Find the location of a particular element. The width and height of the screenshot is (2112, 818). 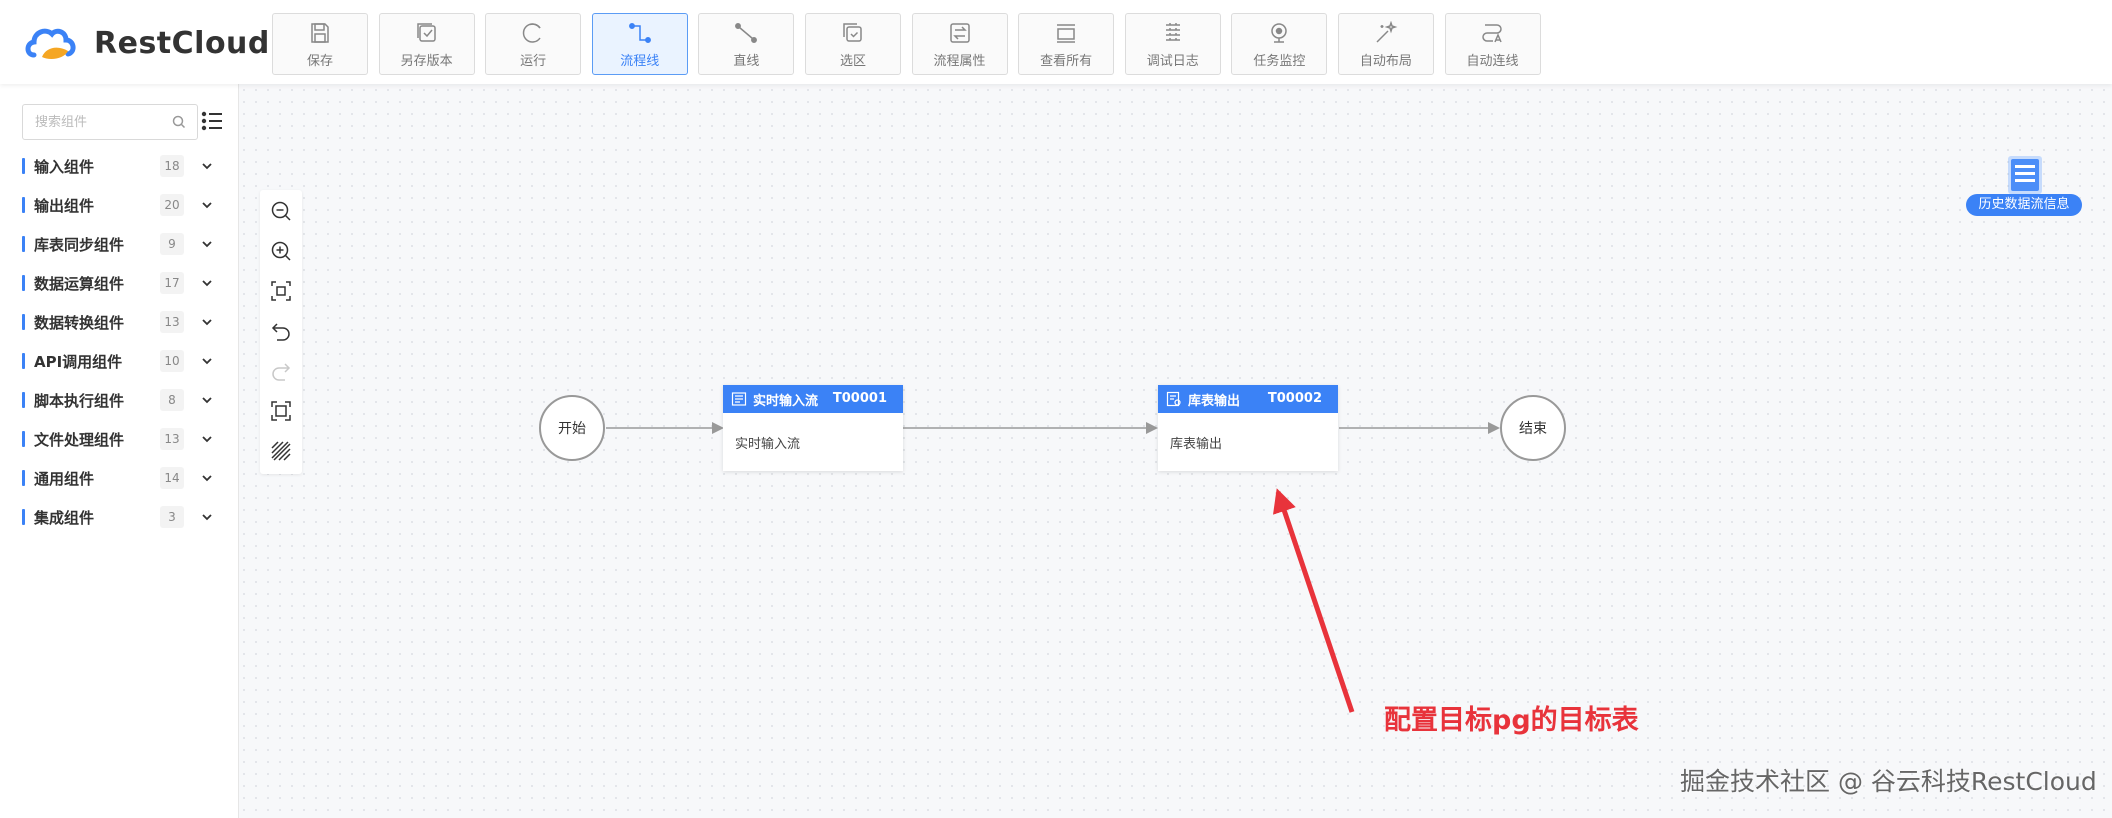

category-table-sync-components: 库表同步组件 9 is located at coordinates (122, 244).